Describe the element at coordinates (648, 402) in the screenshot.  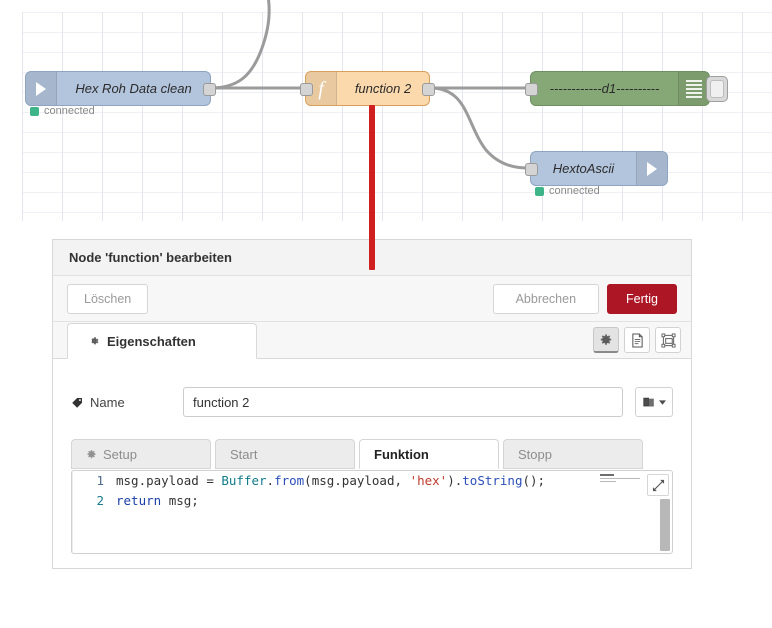
I see `book-icon` at that location.